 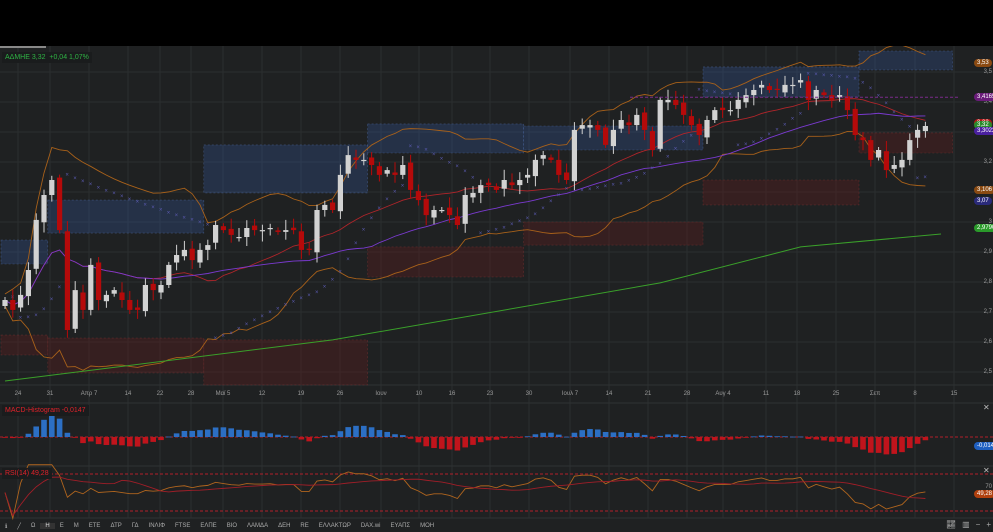 What do you see at coordinates (966, 524) in the screenshot?
I see `bar-chart-icon: ▥` at bounding box center [966, 524].